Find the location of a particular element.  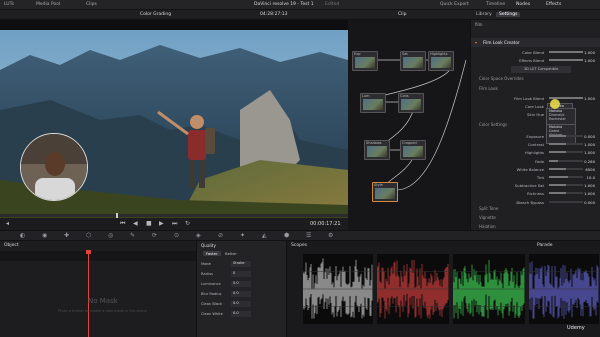

section-vignette: Vignette is located at coordinates (487, 217).